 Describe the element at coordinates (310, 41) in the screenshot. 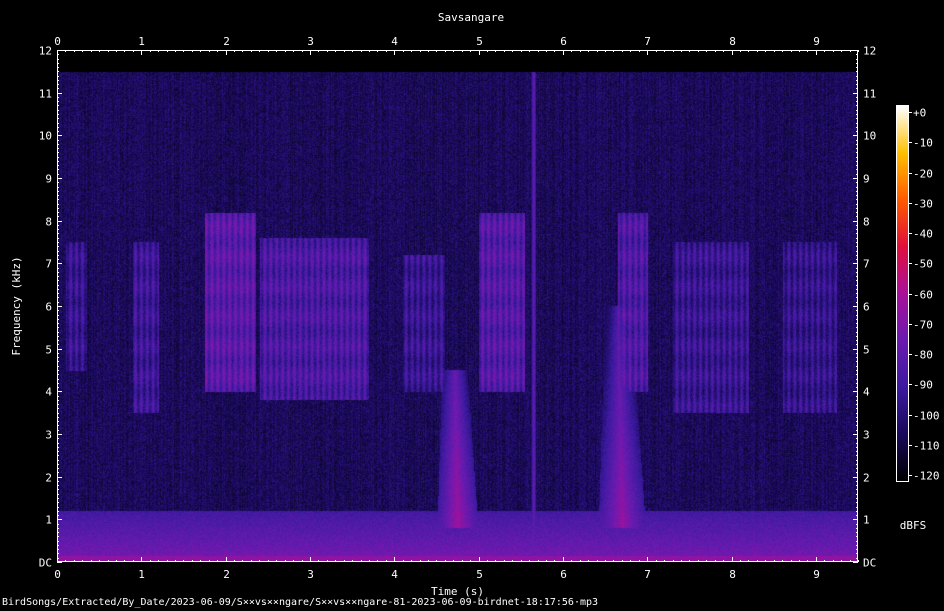

I see `x-tick-label-top: 3` at that location.